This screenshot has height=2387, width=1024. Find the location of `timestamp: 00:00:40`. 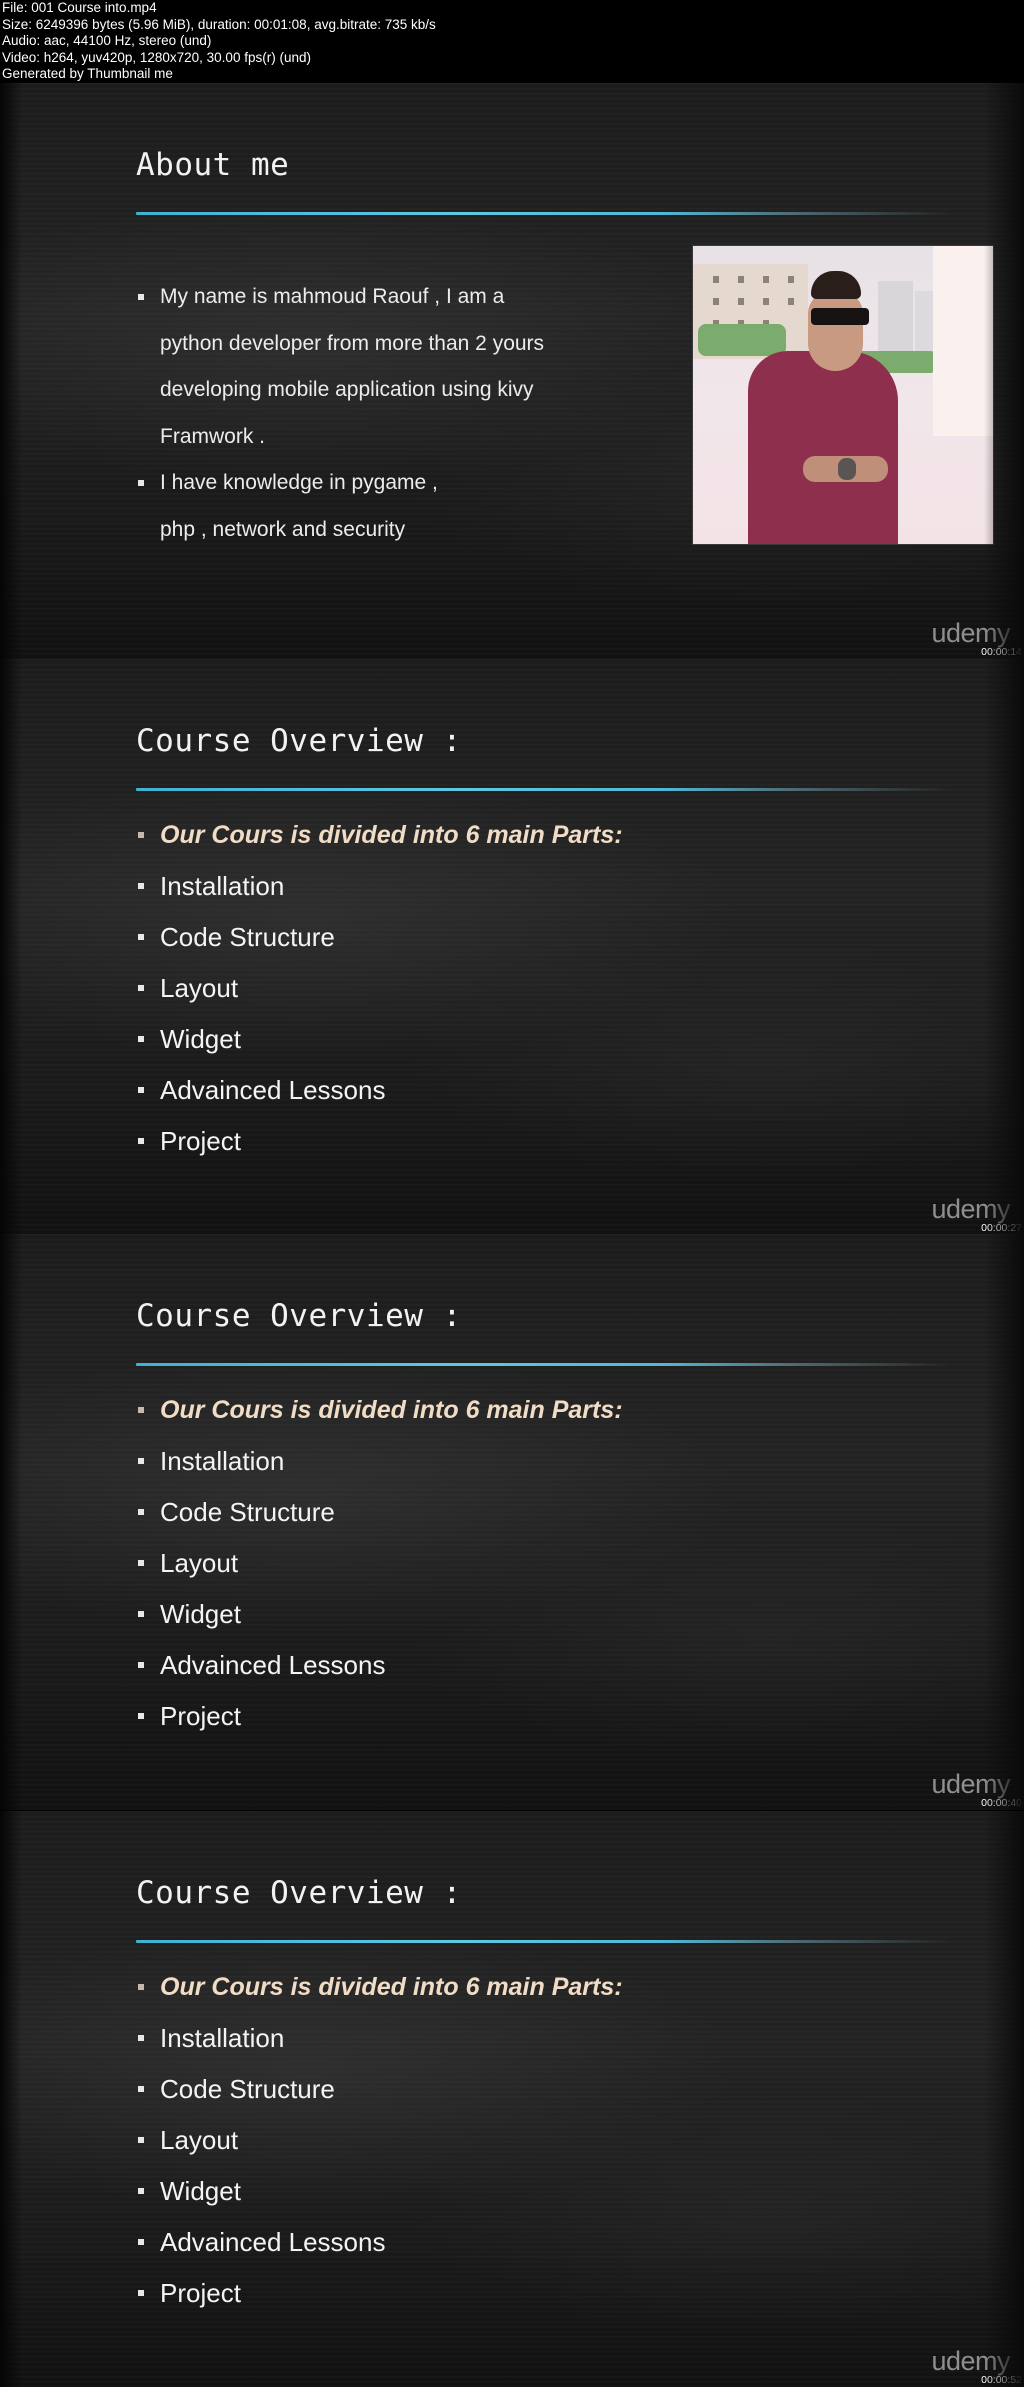

timestamp: 00:00:40 is located at coordinates (1001, 1803).